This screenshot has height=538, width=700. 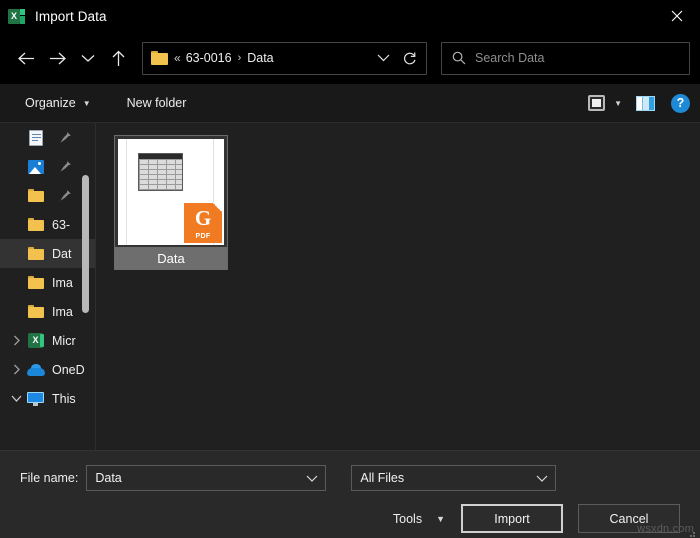 What do you see at coordinates (350, 103) in the screenshot?
I see `command-bar: Organize ▼ New folder ▼ ?` at bounding box center [350, 103].